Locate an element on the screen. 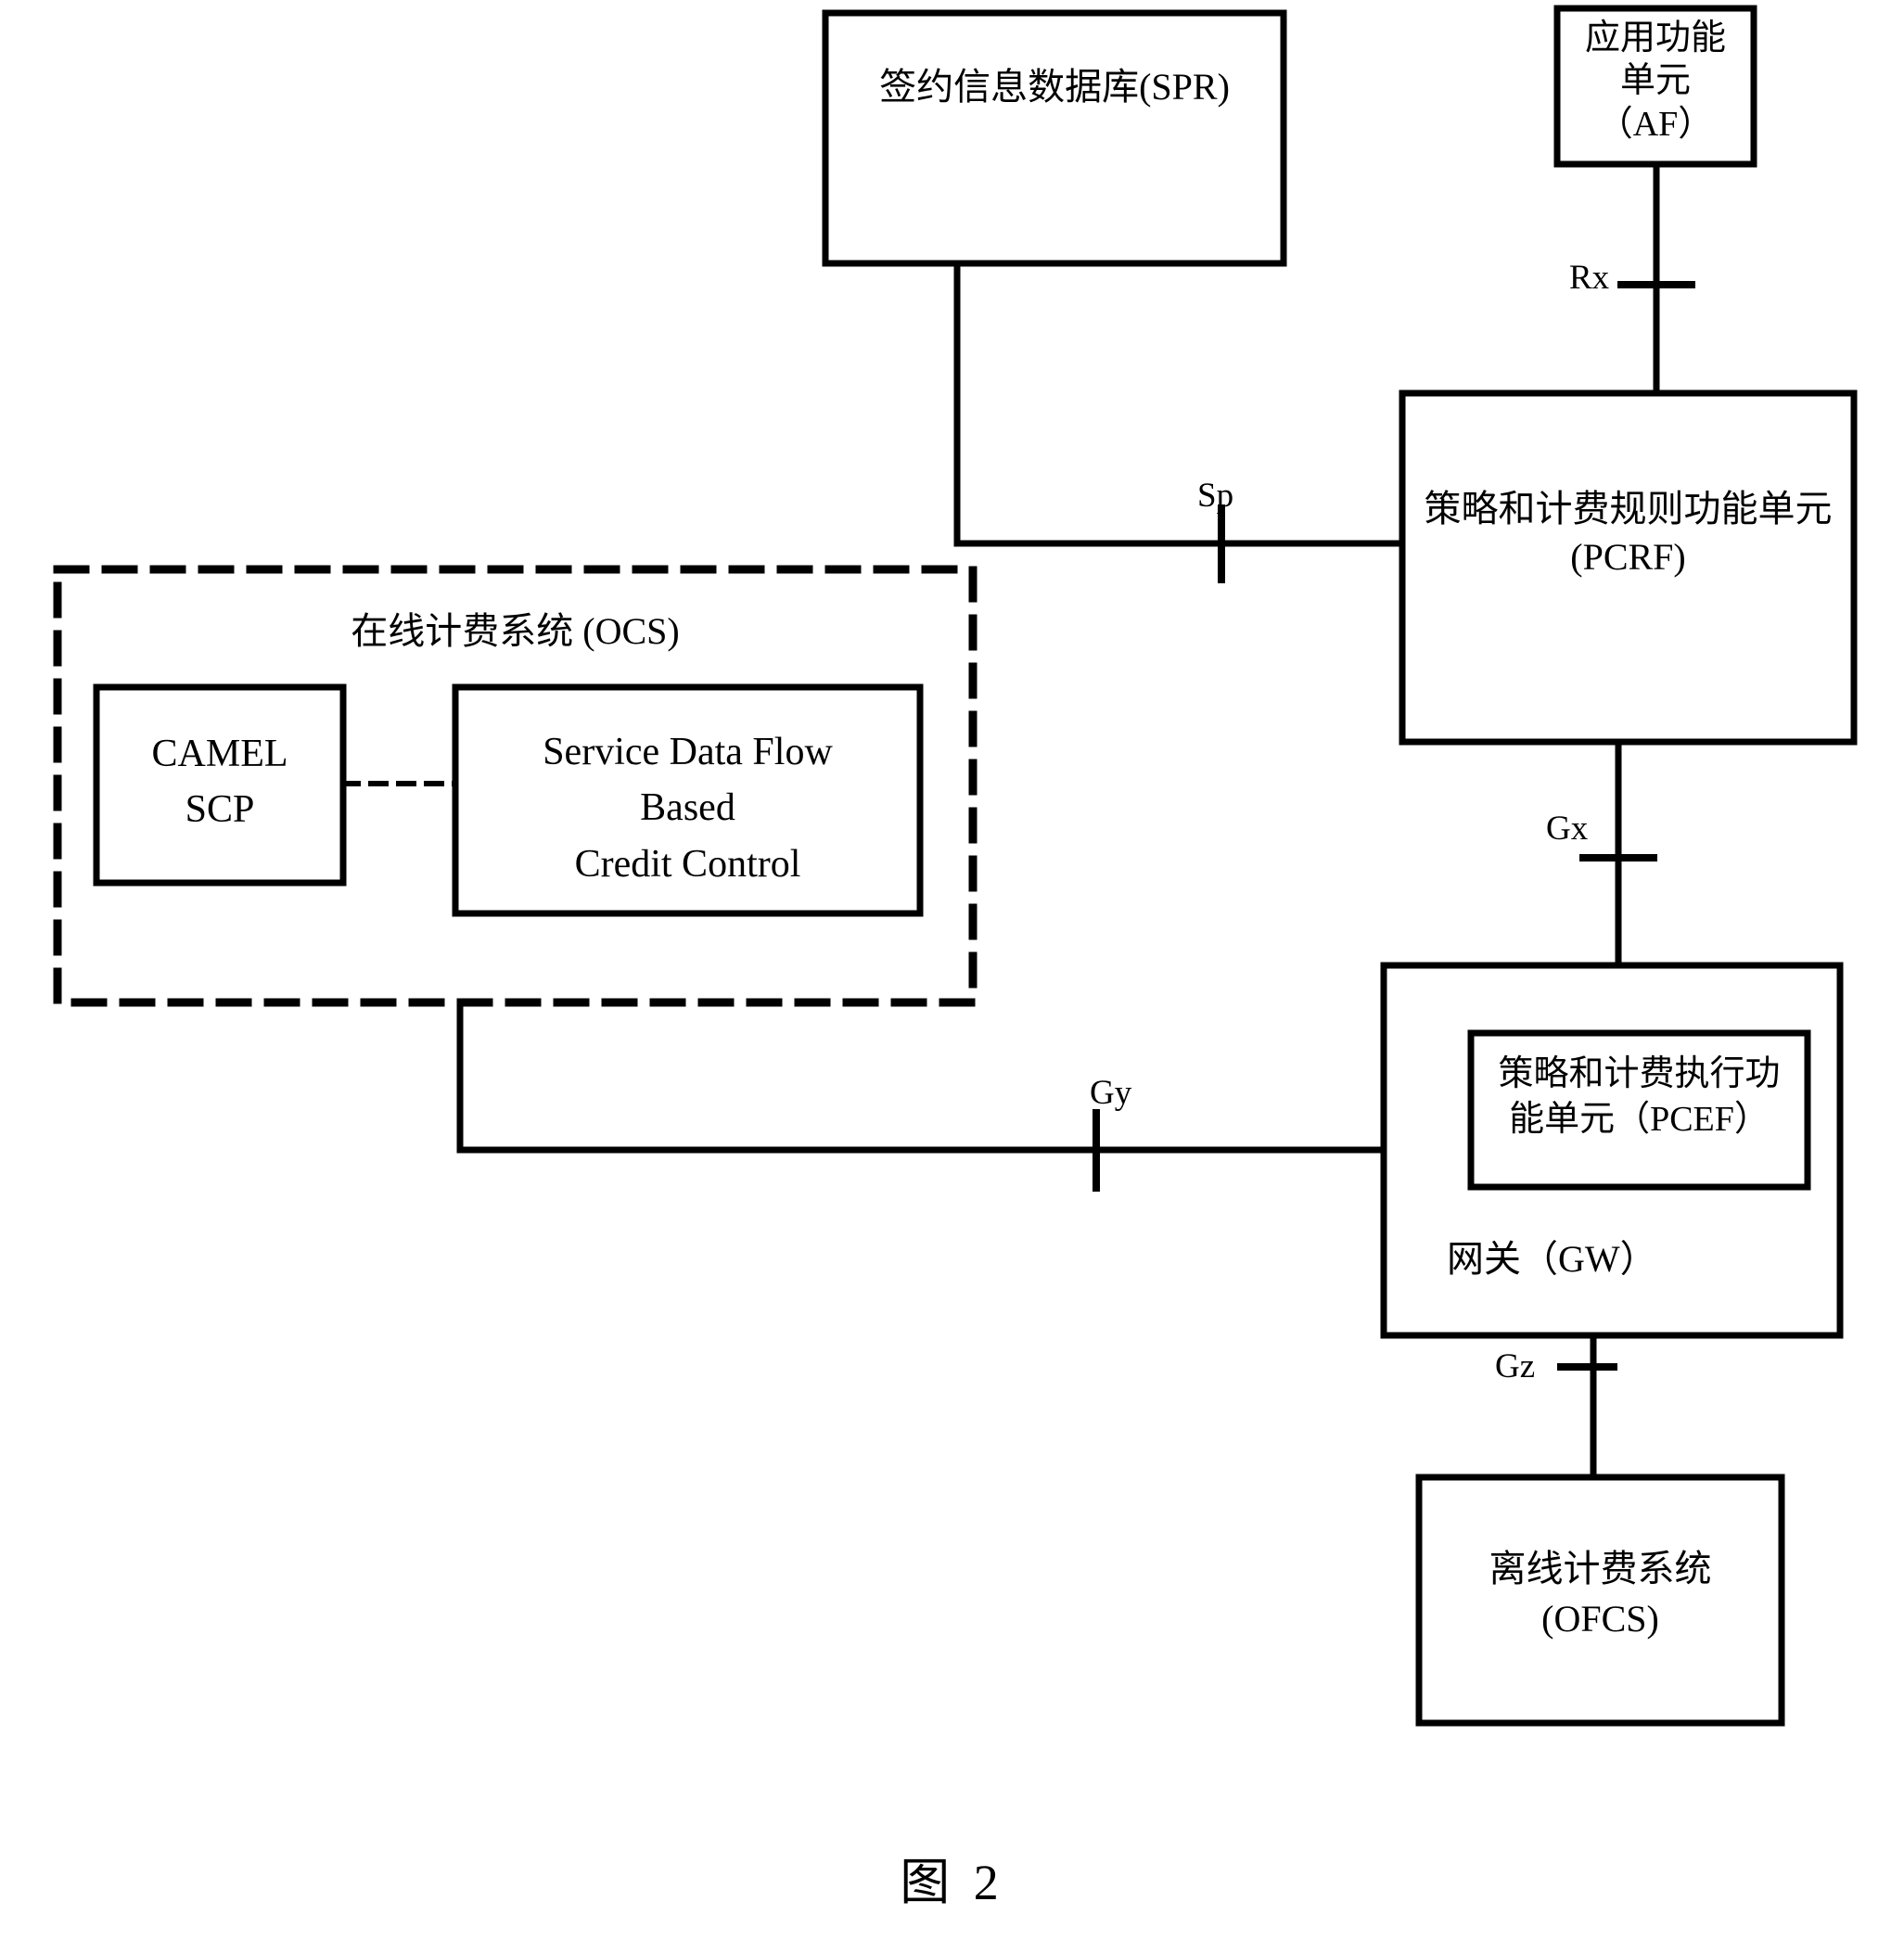 This screenshot has width=1904, height=1940. af-box is located at coordinates (1655, 86).